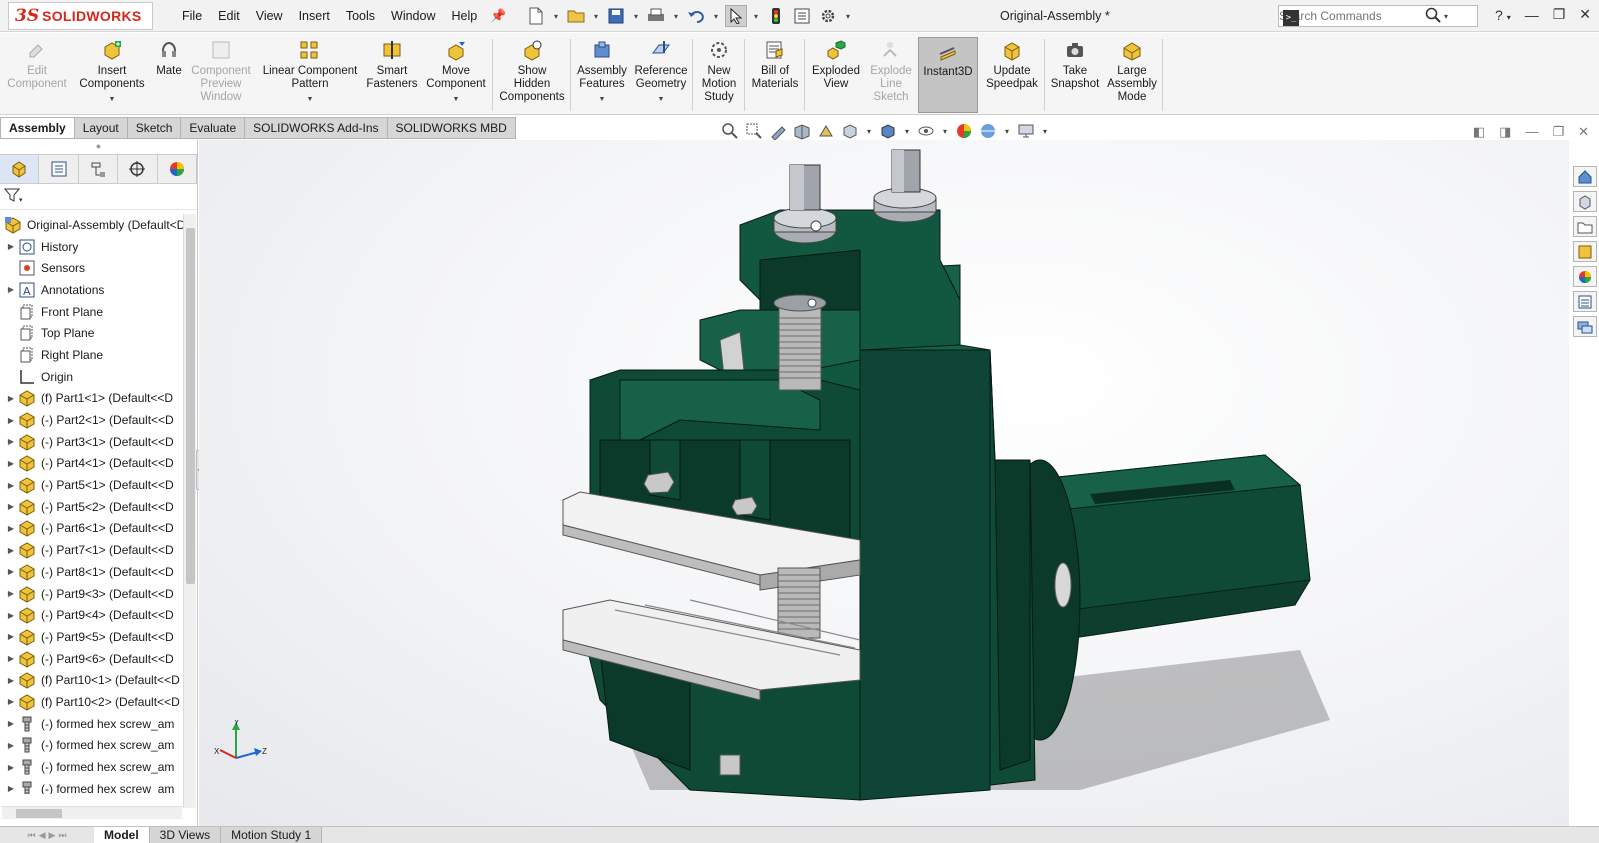 The width and height of the screenshot is (1599, 843). Describe the element at coordinates (42, 835) in the screenshot. I see `prev-tab-icon: ◀` at that location.